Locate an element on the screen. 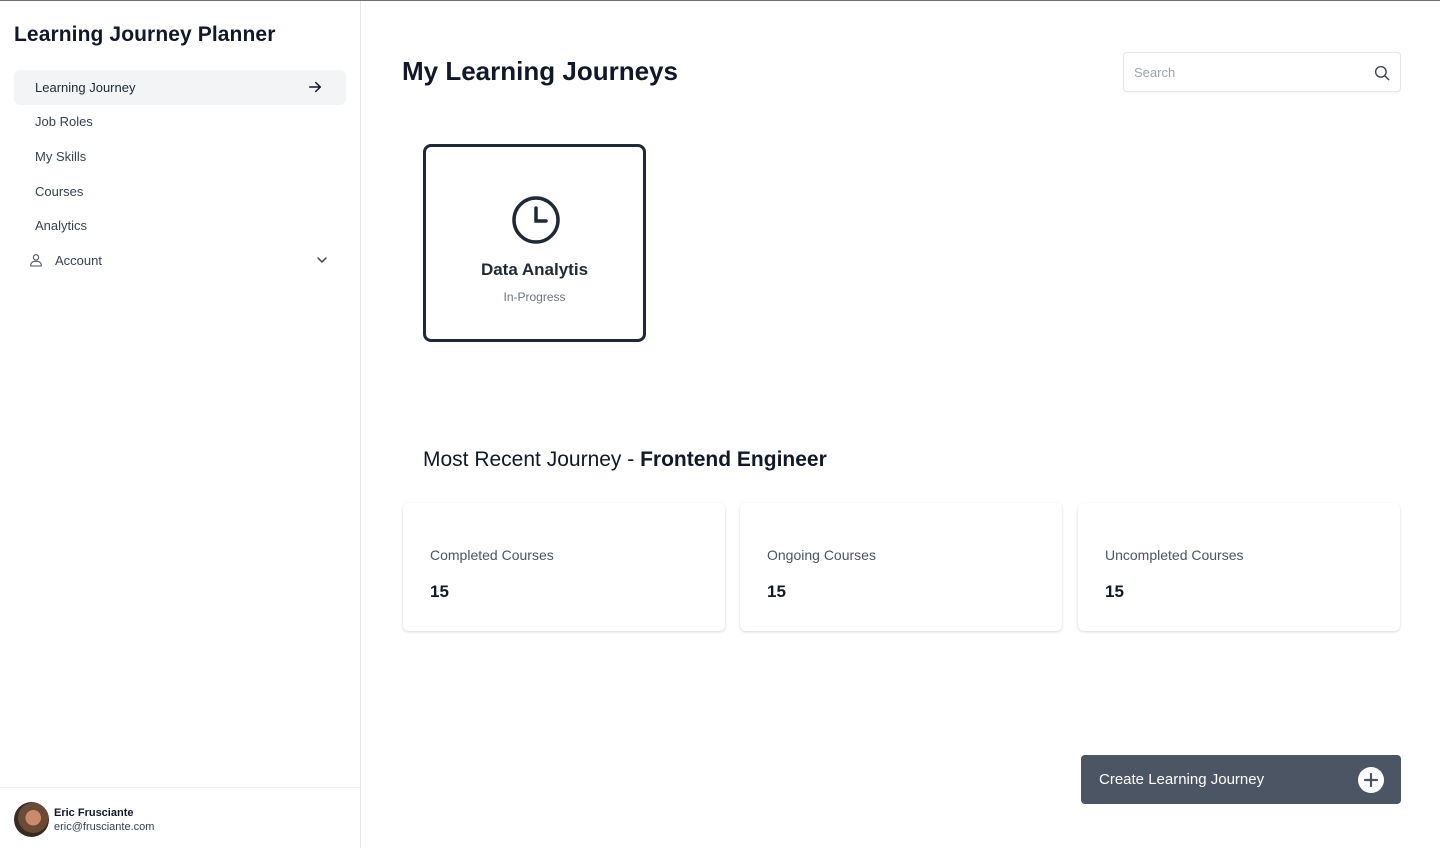 This screenshot has width=1440, height=848. search-input is located at coordinates (1249, 72).